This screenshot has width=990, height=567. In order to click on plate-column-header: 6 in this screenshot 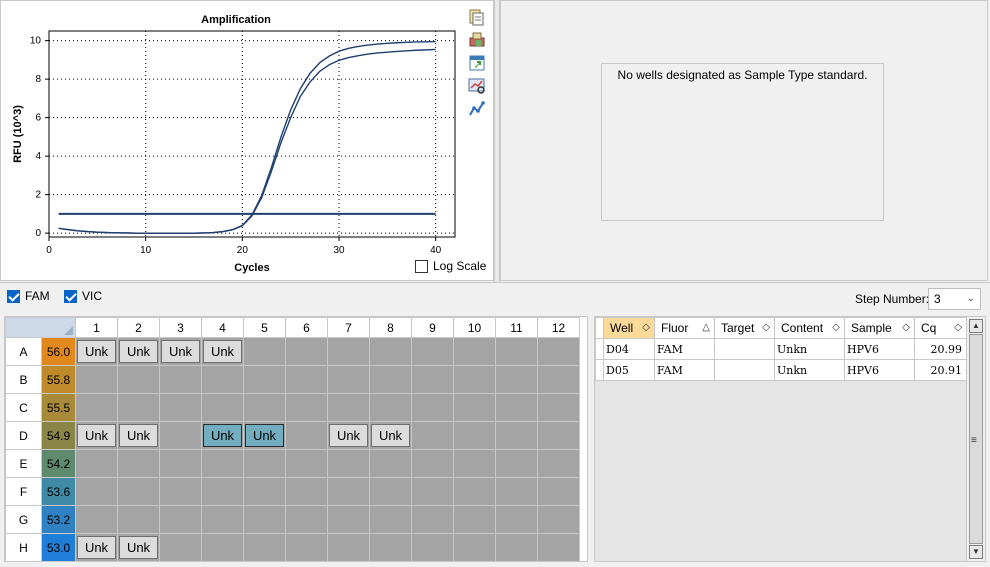, I will do `click(306, 327)`.